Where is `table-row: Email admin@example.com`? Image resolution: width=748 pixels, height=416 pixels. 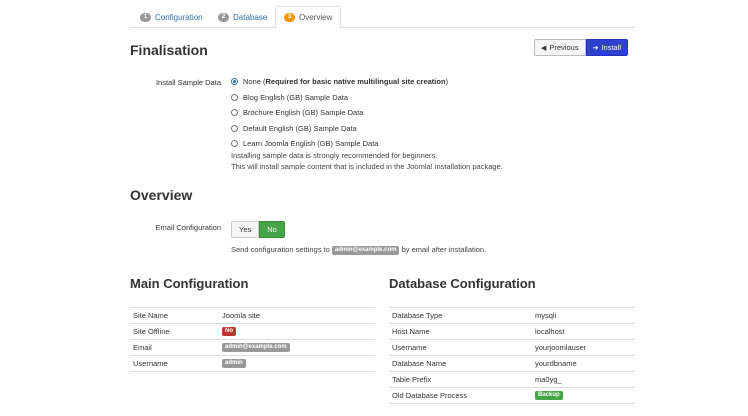 table-row: Email admin@example.com is located at coordinates (252, 347).